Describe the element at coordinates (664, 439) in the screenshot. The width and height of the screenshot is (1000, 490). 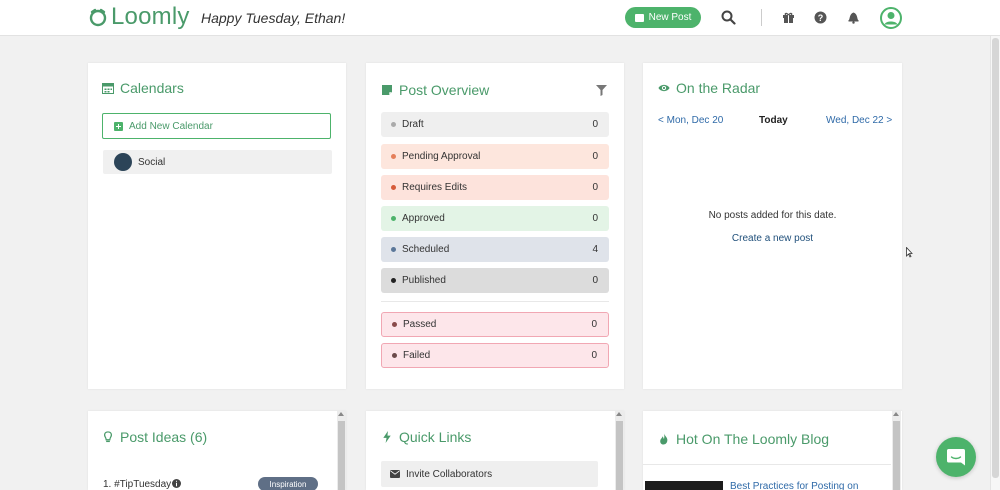
I see `flame-icon` at that location.